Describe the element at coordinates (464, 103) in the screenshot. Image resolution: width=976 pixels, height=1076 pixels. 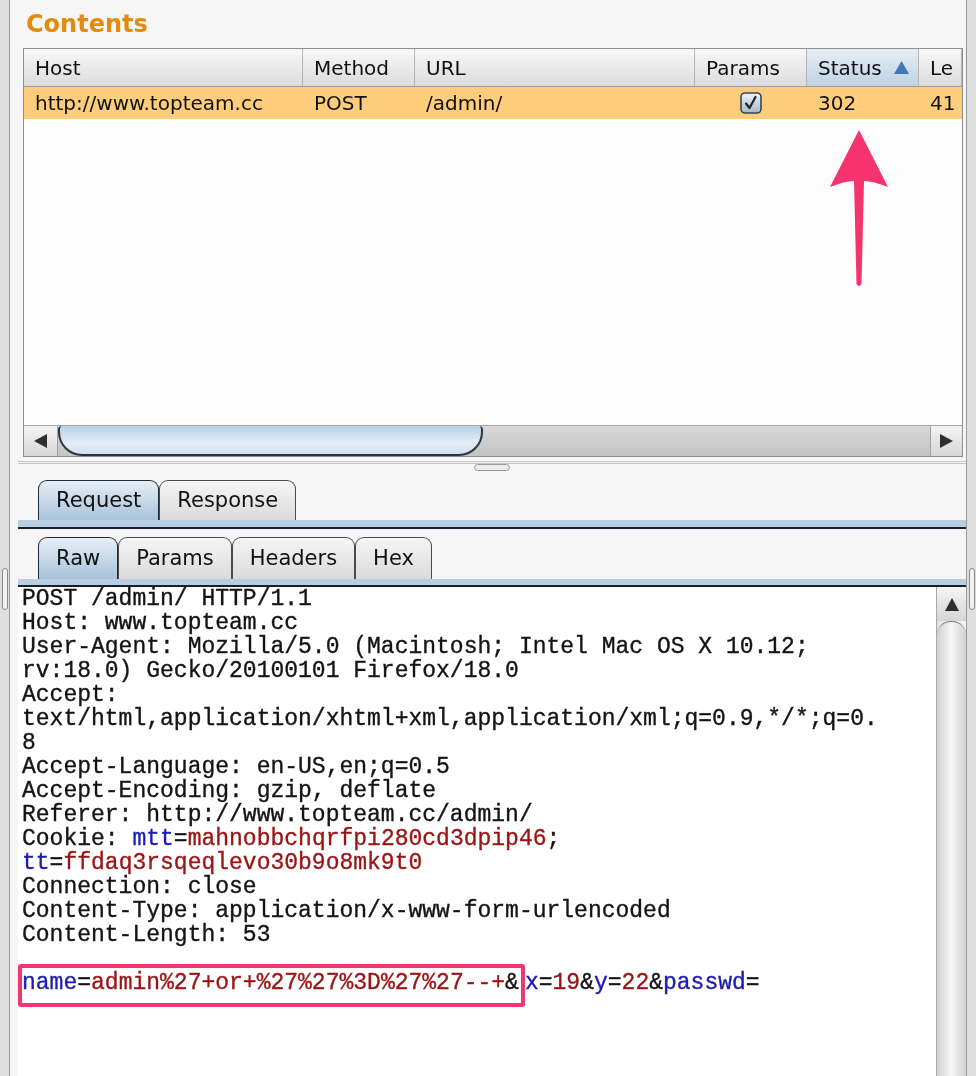
I see `table-cell-text: /admin/` at that location.